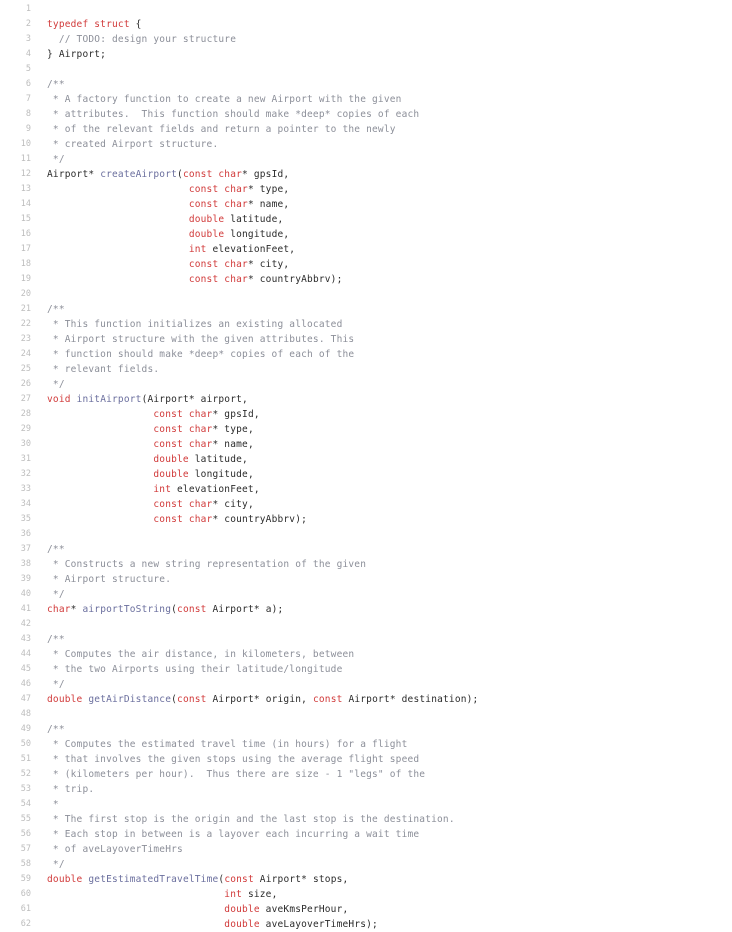  What do you see at coordinates (366, 204) in the screenshot?
I see `code-line: 14 const char* name,` at bounding box center [366, 204].